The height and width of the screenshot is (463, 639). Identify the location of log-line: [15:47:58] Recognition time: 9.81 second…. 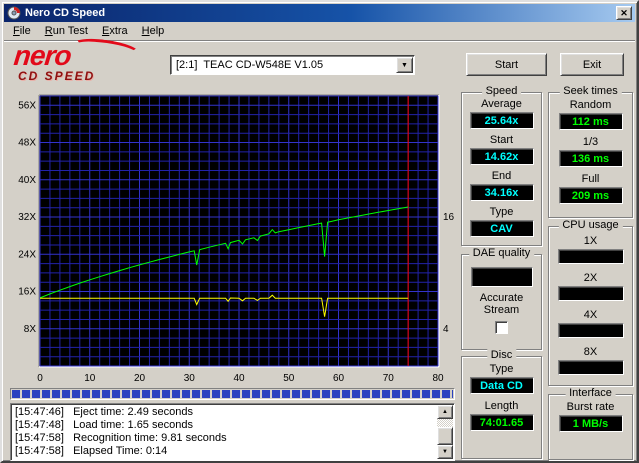
(121, 438).